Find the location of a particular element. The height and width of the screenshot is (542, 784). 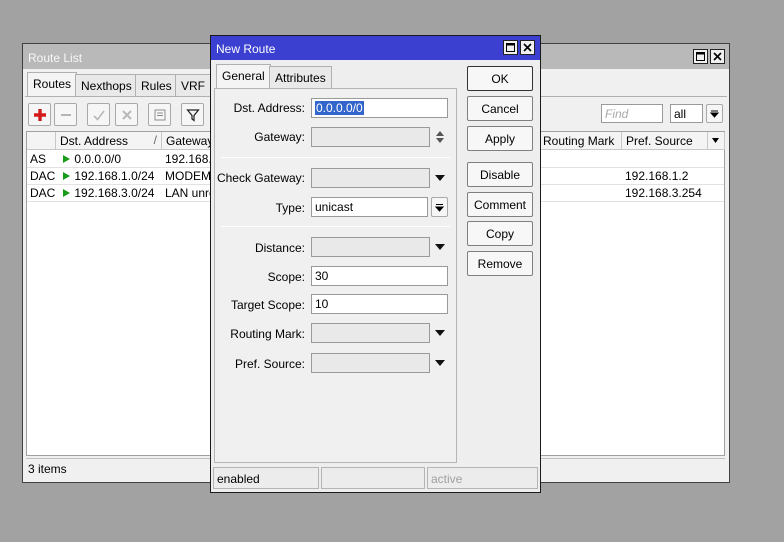

minus-icon is located at coordinates (65, 114).